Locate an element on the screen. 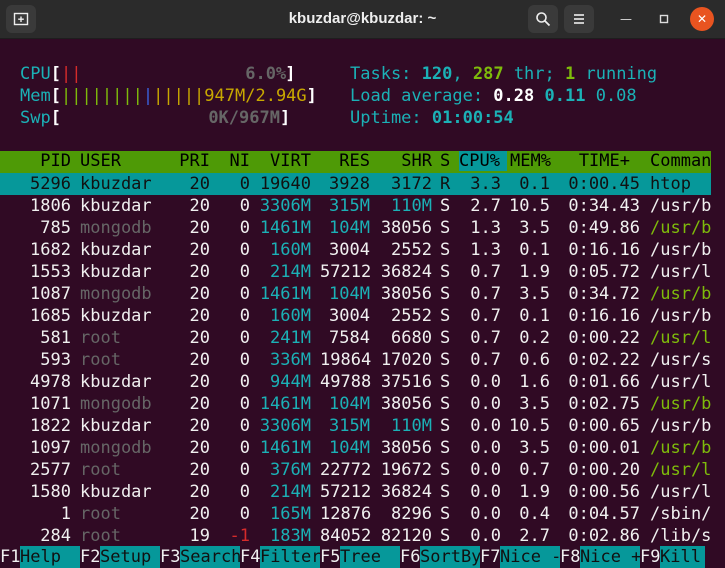  cell-shr: 3172 is located at coordinates (411, 184).